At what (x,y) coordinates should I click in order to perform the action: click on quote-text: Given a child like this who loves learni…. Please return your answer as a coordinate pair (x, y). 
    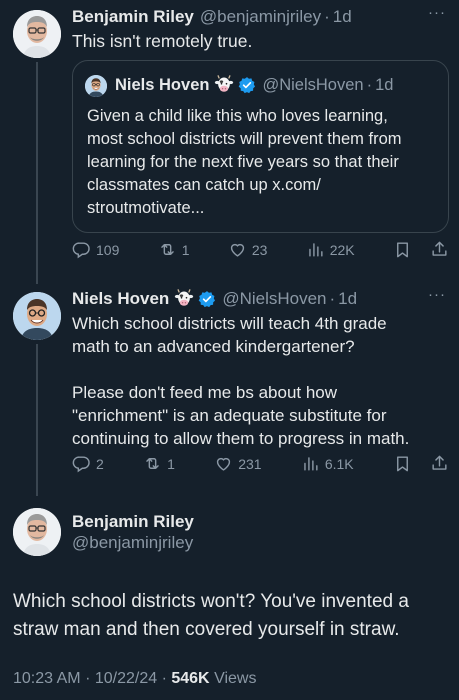
    Looking at the image, I should click on (244, 162).